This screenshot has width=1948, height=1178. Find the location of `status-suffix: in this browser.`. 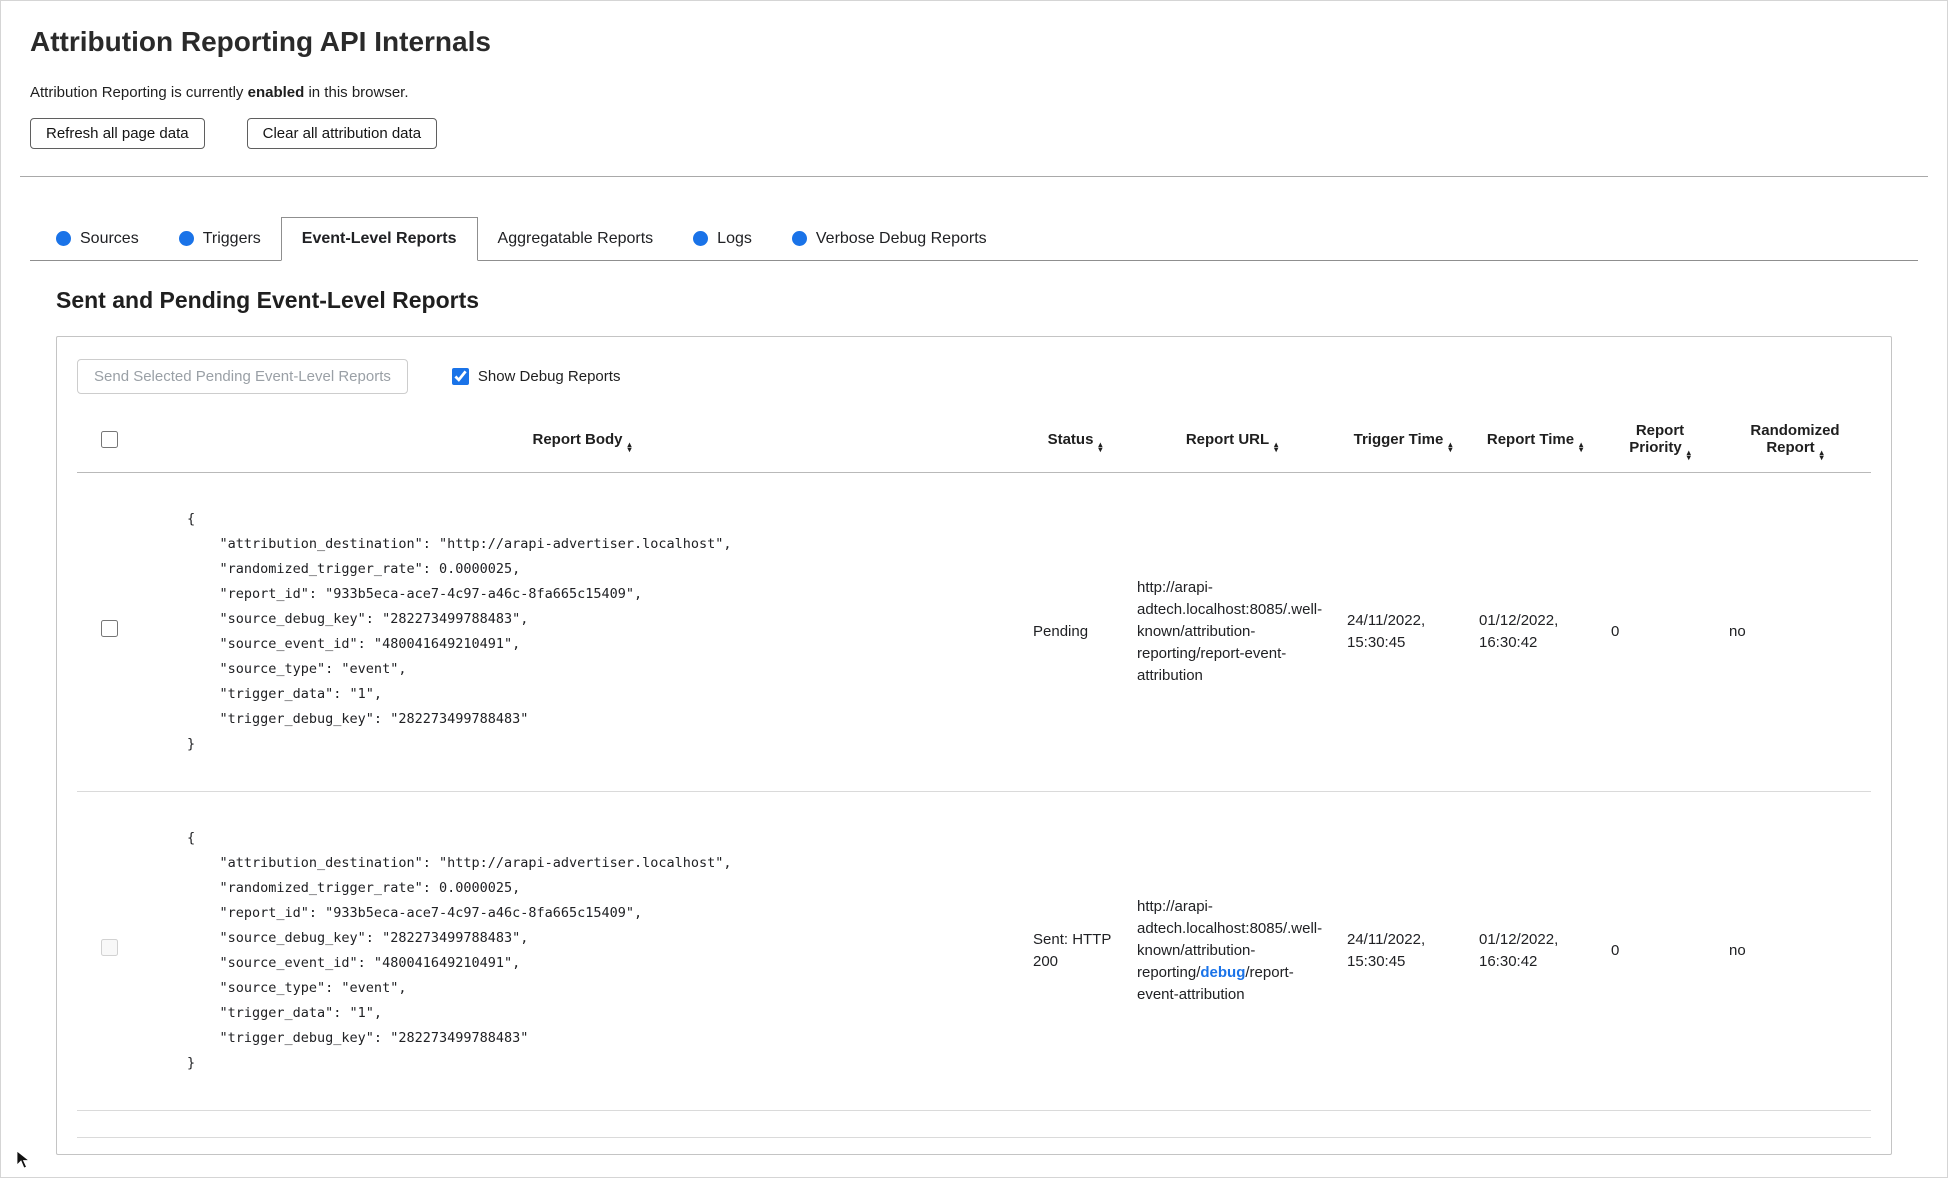

status-suffix: in this browser. is located at coordinates (356, 92).